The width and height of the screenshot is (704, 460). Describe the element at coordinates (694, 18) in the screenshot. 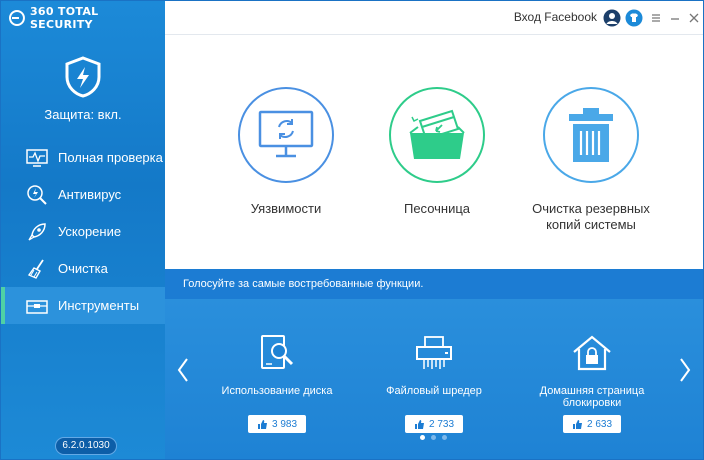

I see `close-icon` at that location.